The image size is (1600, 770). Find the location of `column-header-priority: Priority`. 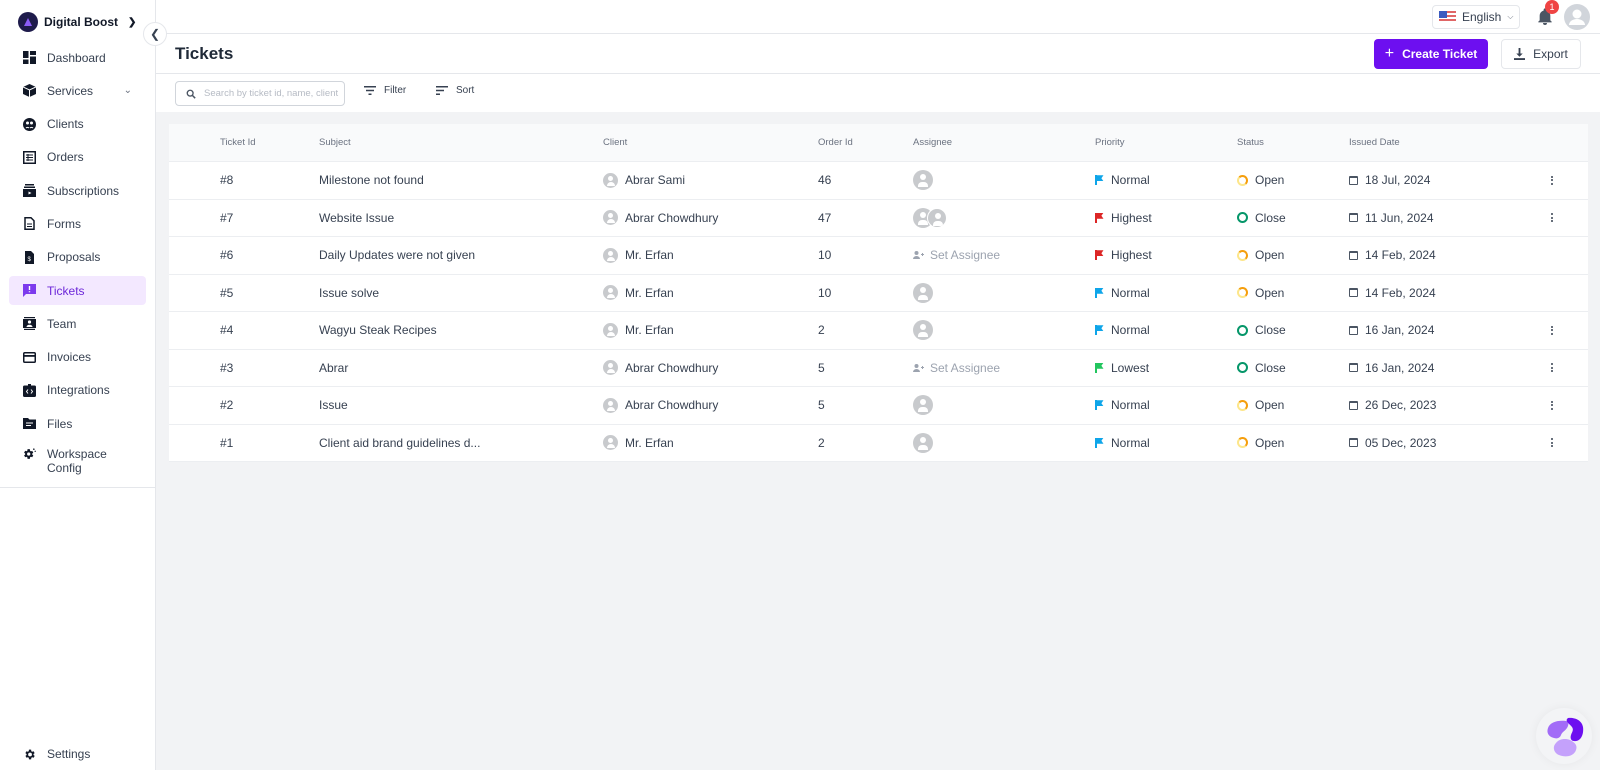

column-header-priority: Priority is located at coordinates (1110, 142).